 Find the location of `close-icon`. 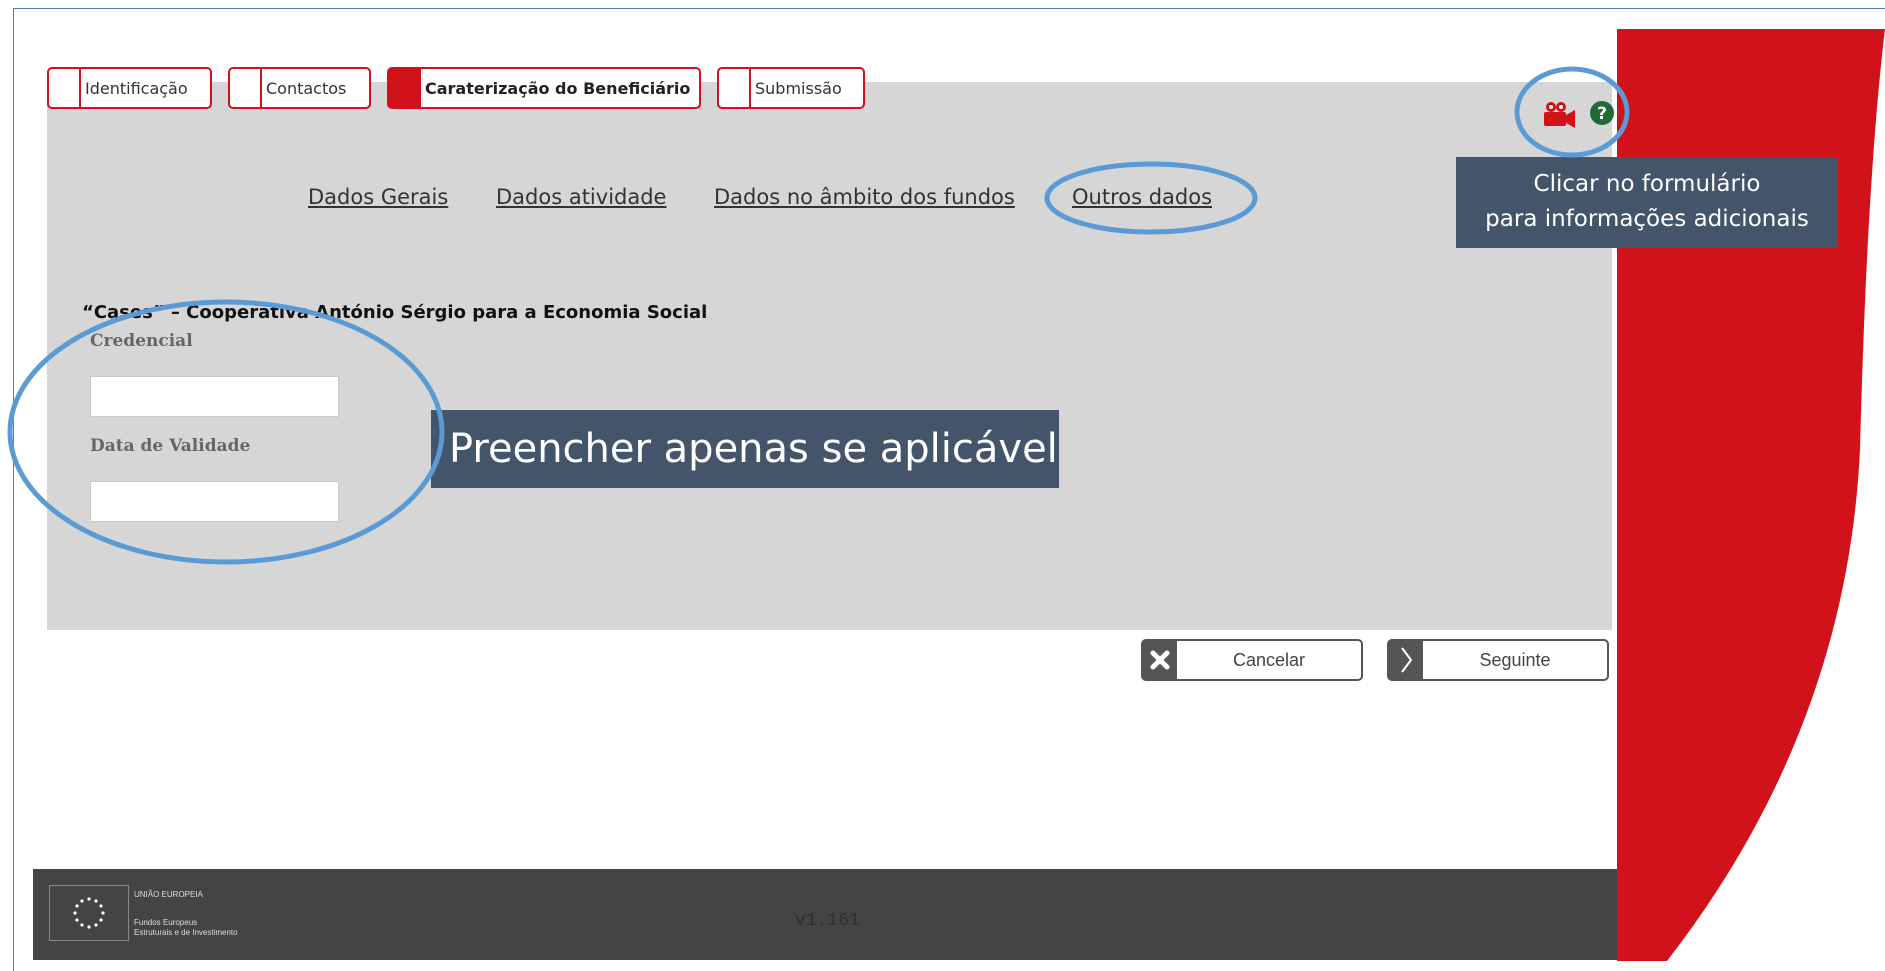

close-icon is located at coordinates (1160, 660).